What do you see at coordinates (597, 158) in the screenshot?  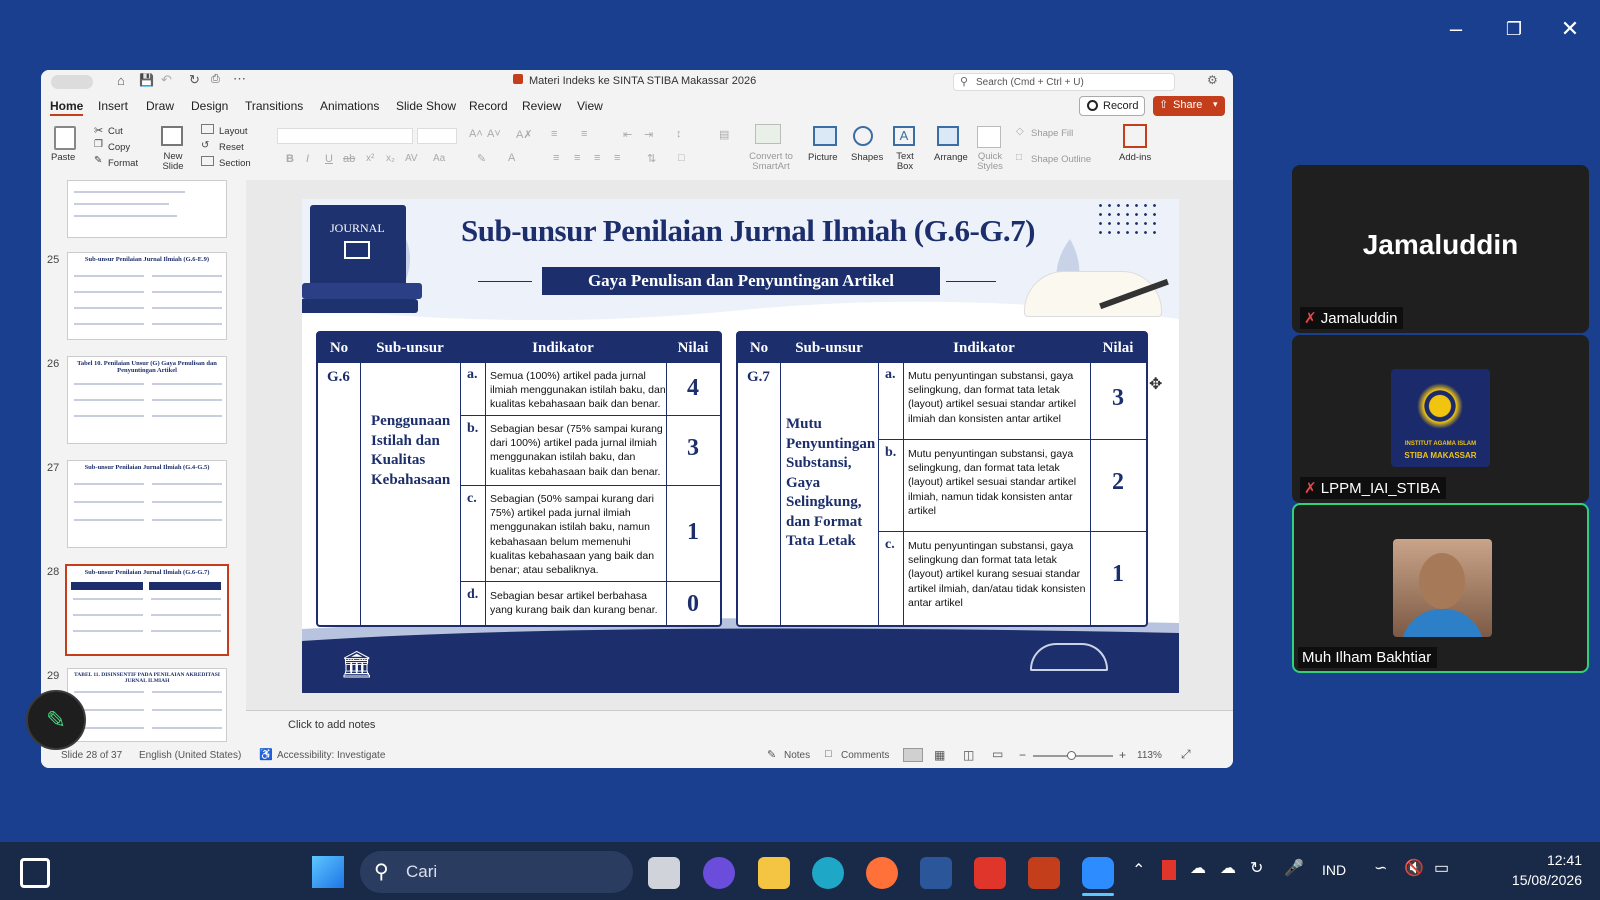 I see `align-right-icon: ≡` at bounding box center [597, 158].